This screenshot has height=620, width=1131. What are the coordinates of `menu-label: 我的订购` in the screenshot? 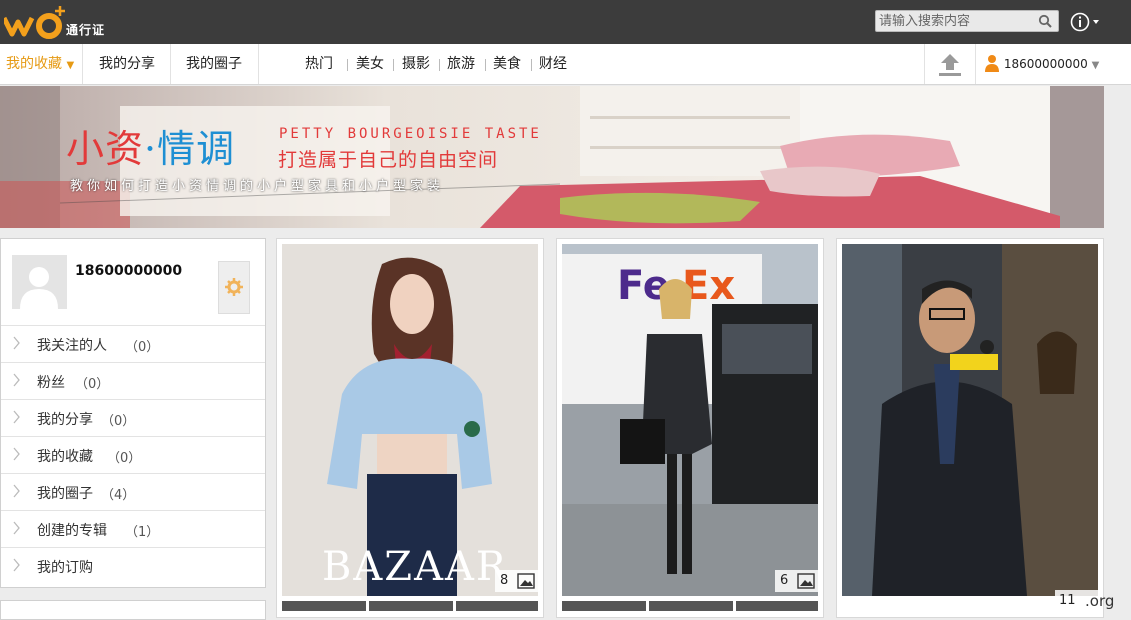 It's located at (65, 568).